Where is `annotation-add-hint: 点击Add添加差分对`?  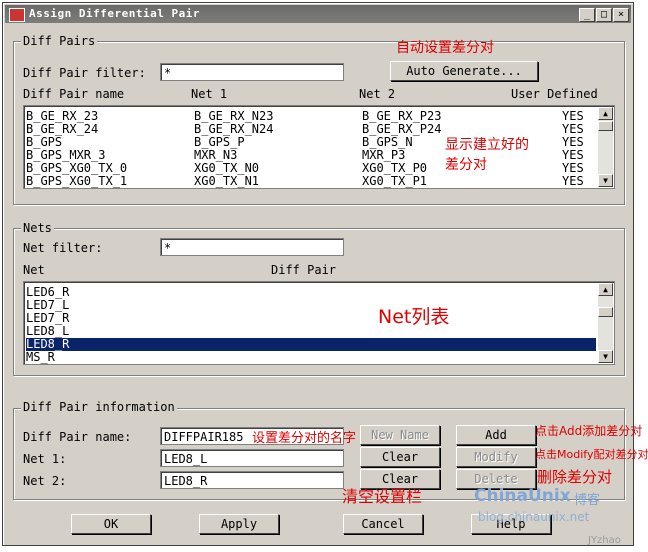
annotation-add-hint: 点击Add添加差分对 is located at coordinates (589, 431).